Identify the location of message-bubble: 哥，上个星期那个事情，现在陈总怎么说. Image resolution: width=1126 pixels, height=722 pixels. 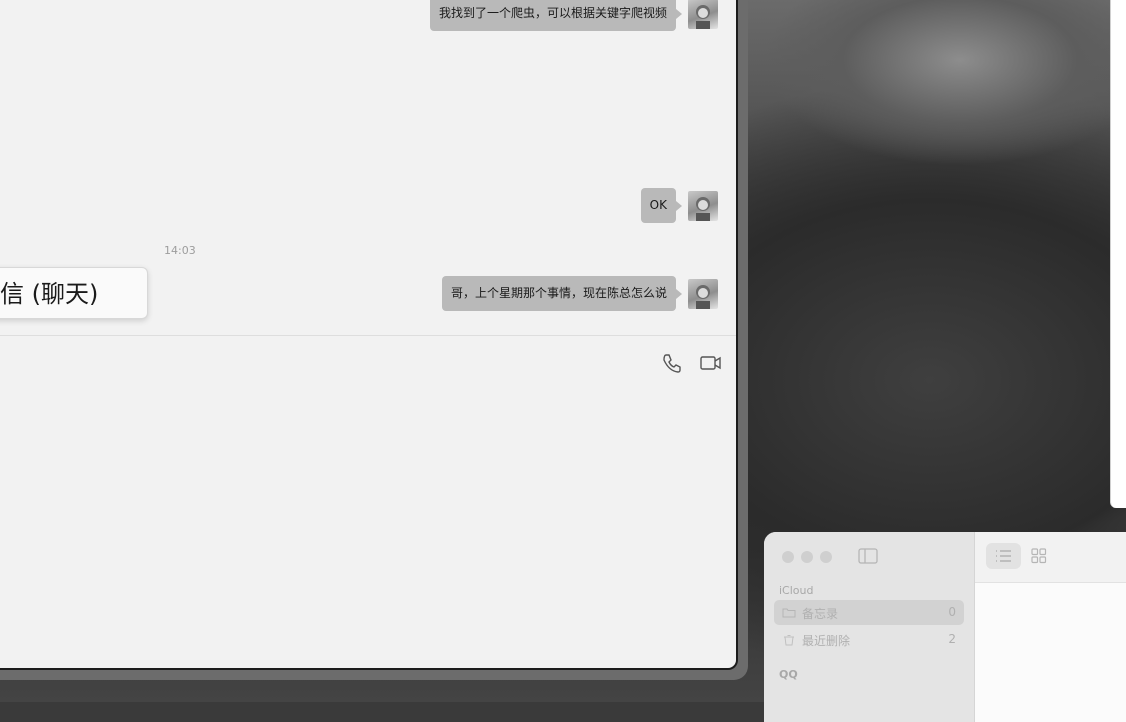
(562, 293).